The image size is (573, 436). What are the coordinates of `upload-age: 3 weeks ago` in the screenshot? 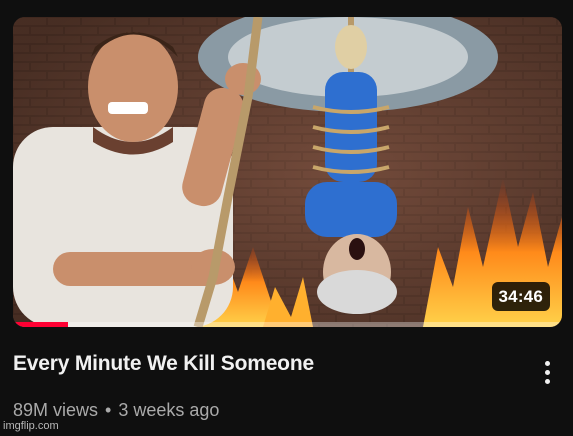 It's located at (169, 410).